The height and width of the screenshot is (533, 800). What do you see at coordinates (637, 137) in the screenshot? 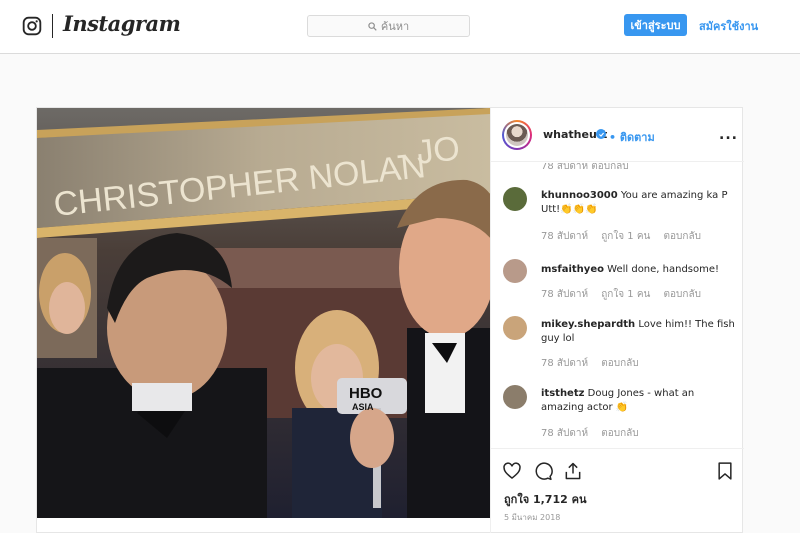
I see `follow-label: ติดตาม` at bounding box center [637, 137].